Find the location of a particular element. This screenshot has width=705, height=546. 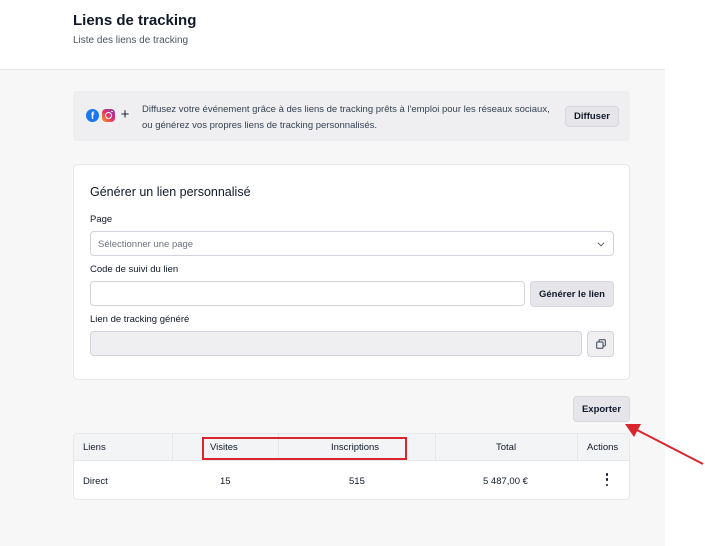

page-label: Page is located at coordinates (101, 219).